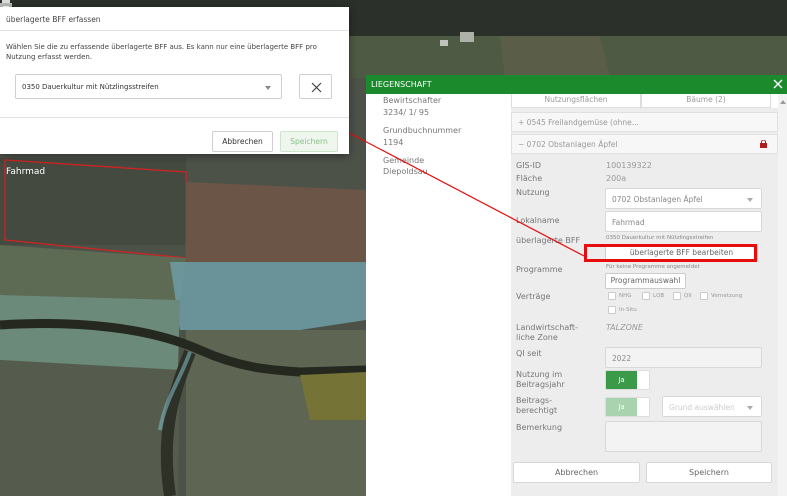  What do you see at coordinates (53, 19) in the screenshot?
I see `dialog-title: überlagerte BFF erfassen` at bounding box center [53, 19].